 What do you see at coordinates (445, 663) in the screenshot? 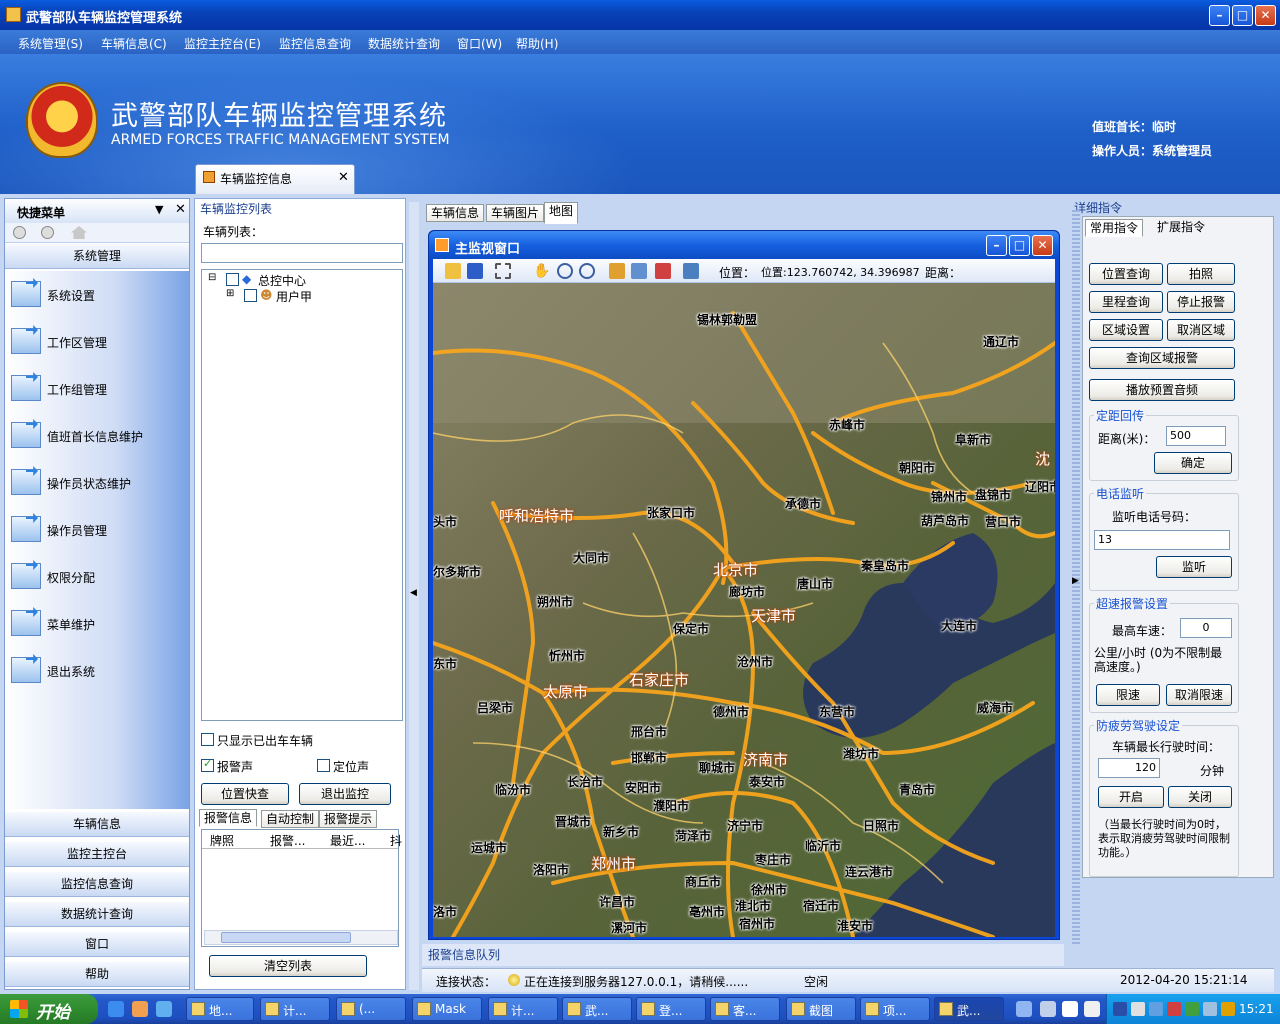
I see `city-label: 东市` at bounding box center [445, 663].